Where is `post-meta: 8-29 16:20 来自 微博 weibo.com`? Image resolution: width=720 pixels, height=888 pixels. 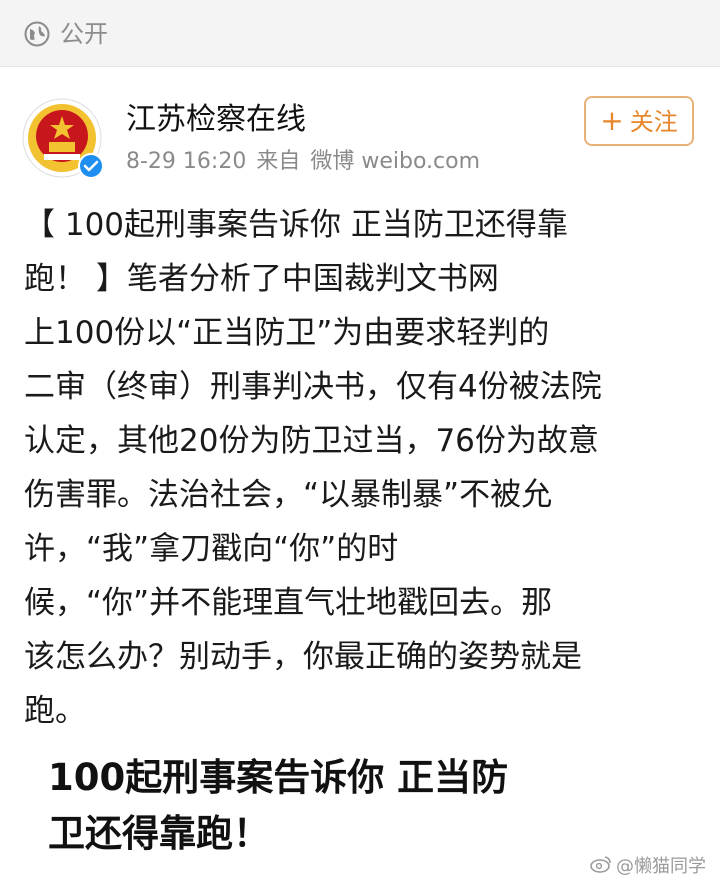
post-meta: 8-29 16:20 来自 微博 weibo.com is located at coordinates (308, 162).